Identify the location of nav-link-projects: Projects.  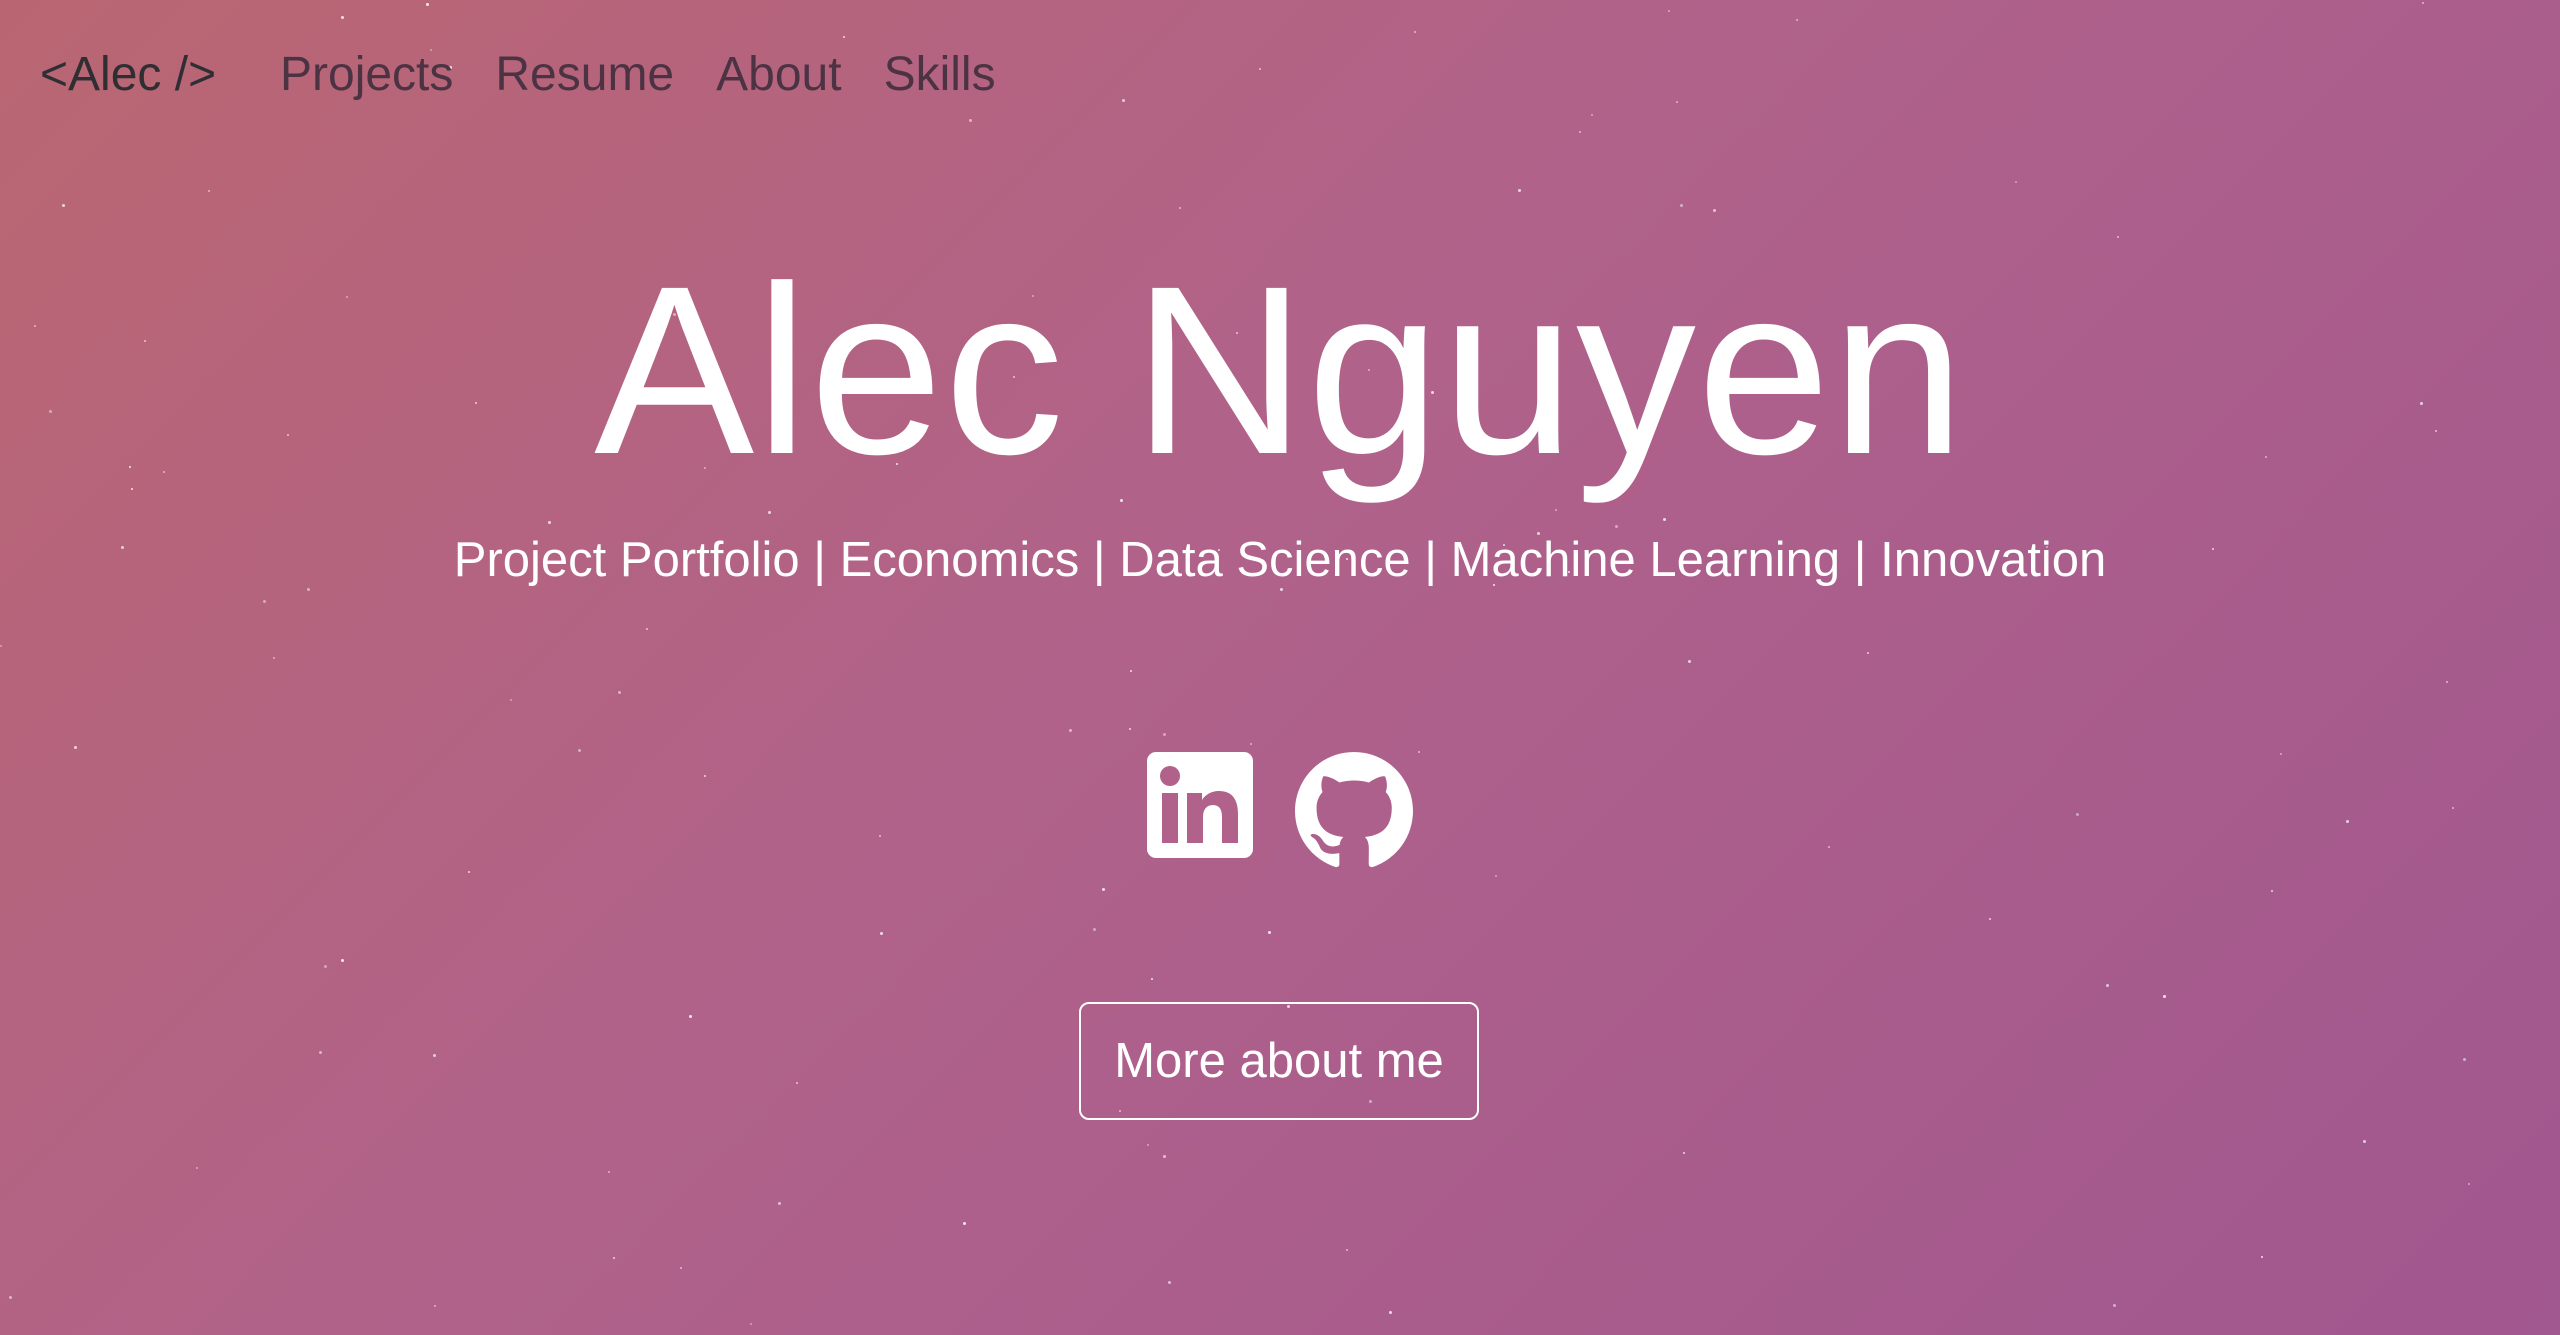
(366, 74).